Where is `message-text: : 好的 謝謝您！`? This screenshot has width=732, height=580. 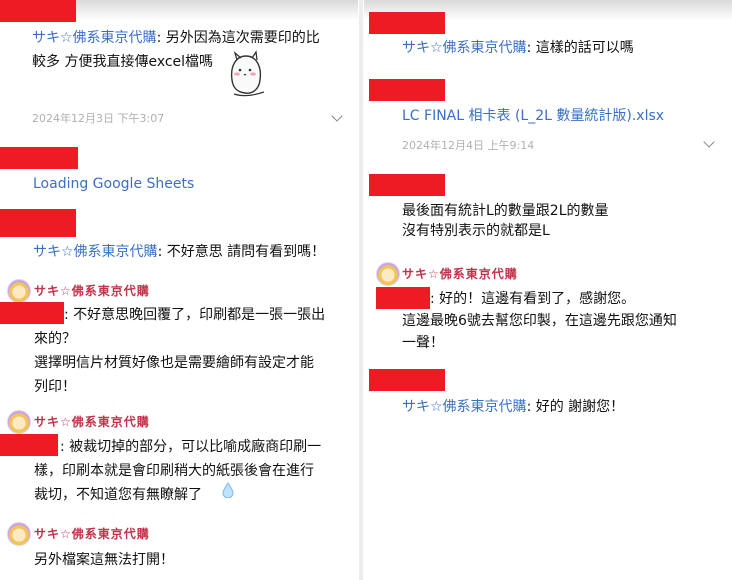 message-text: : 好的 謝謝您！ is located at coordinates (575, 407).